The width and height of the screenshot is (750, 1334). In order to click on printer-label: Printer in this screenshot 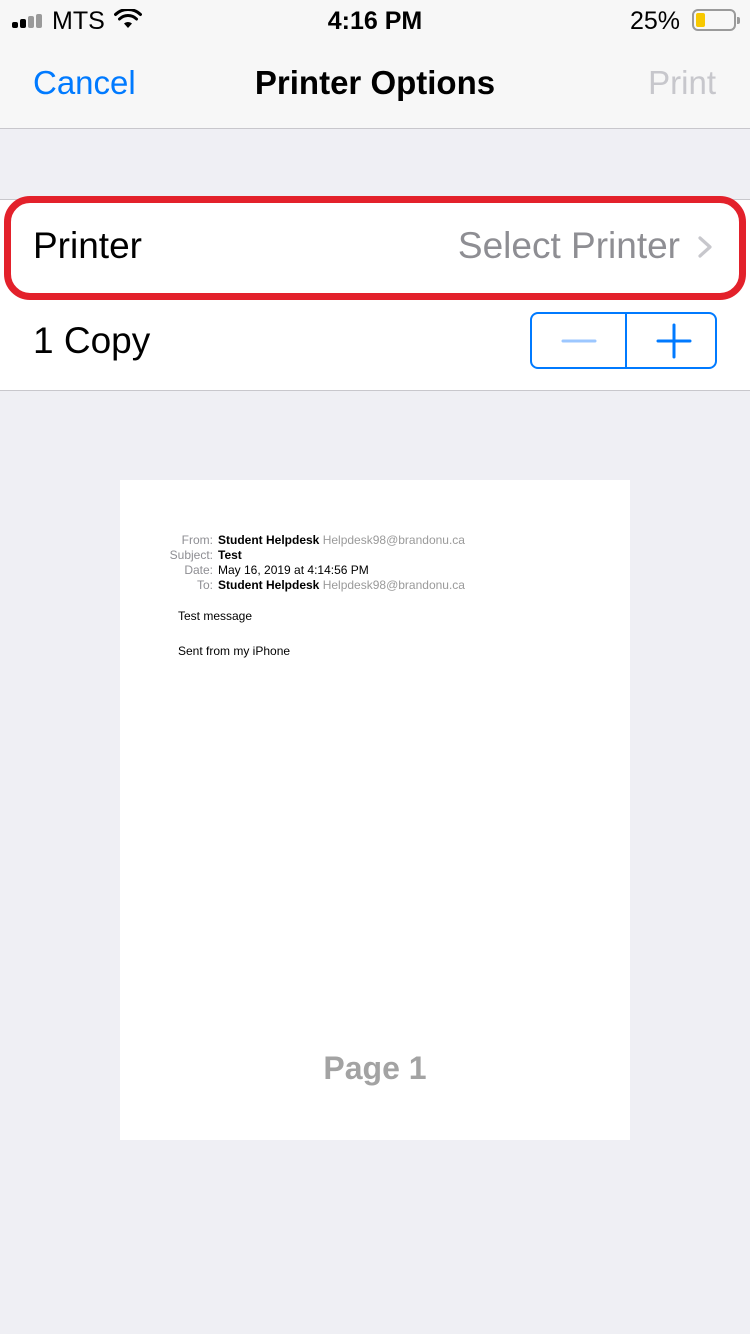, I will do `click(87, 245)`.